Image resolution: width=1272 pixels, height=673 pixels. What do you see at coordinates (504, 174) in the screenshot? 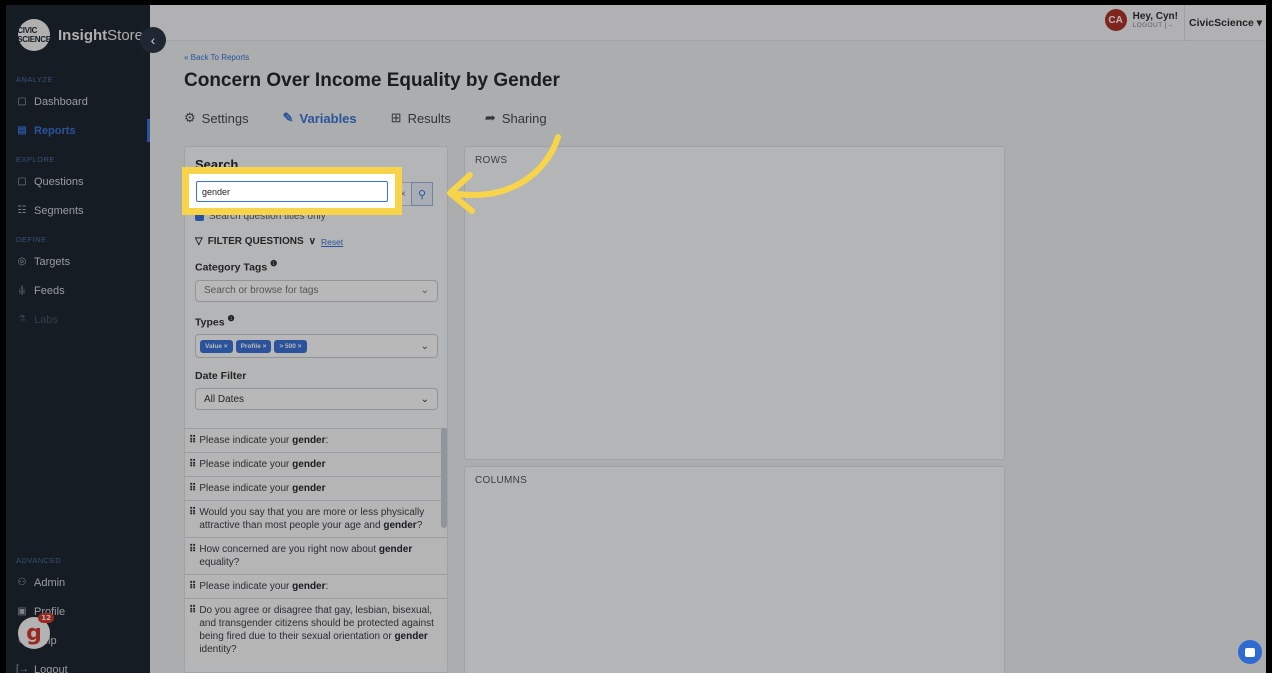
I see `pointer-arrow-icon` at bounding box center [504, 174].